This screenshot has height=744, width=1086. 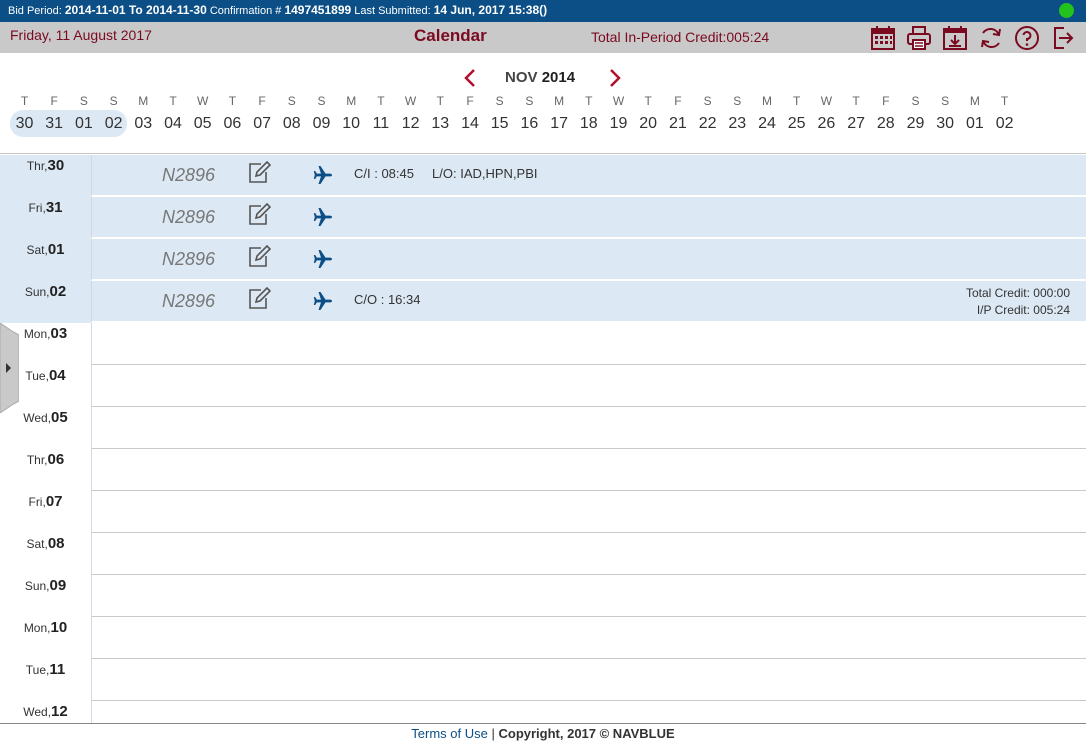 I want to click on calendar-row: Sat,01 N2896, so click(x=543, y=260).